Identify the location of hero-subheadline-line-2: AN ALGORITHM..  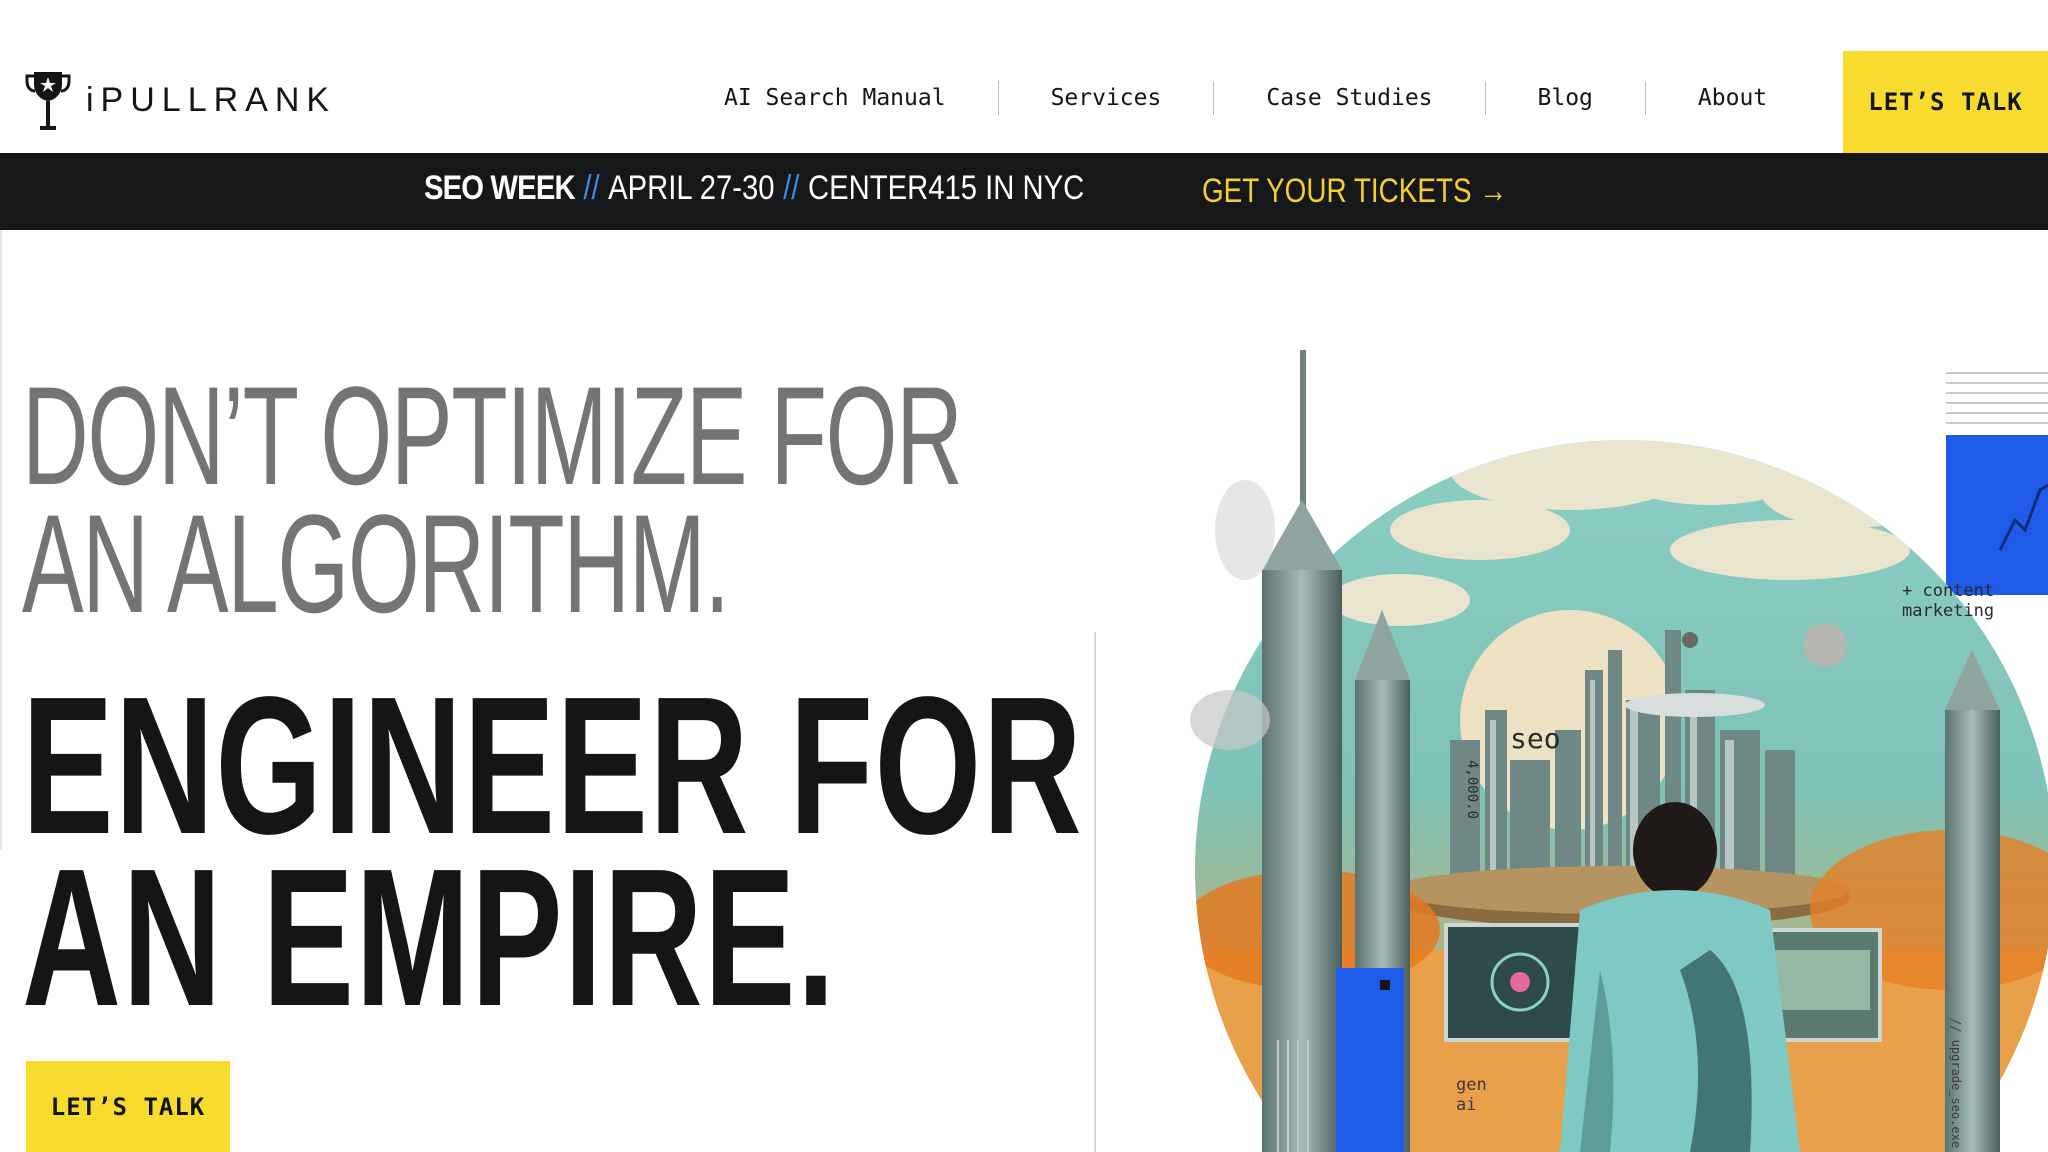
(376, 563).